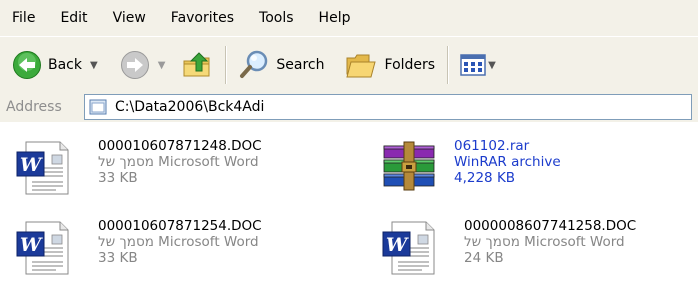  I want to click on file-info: 061102.rar WinRAR archive 4,228 KB, so click(507, 168).